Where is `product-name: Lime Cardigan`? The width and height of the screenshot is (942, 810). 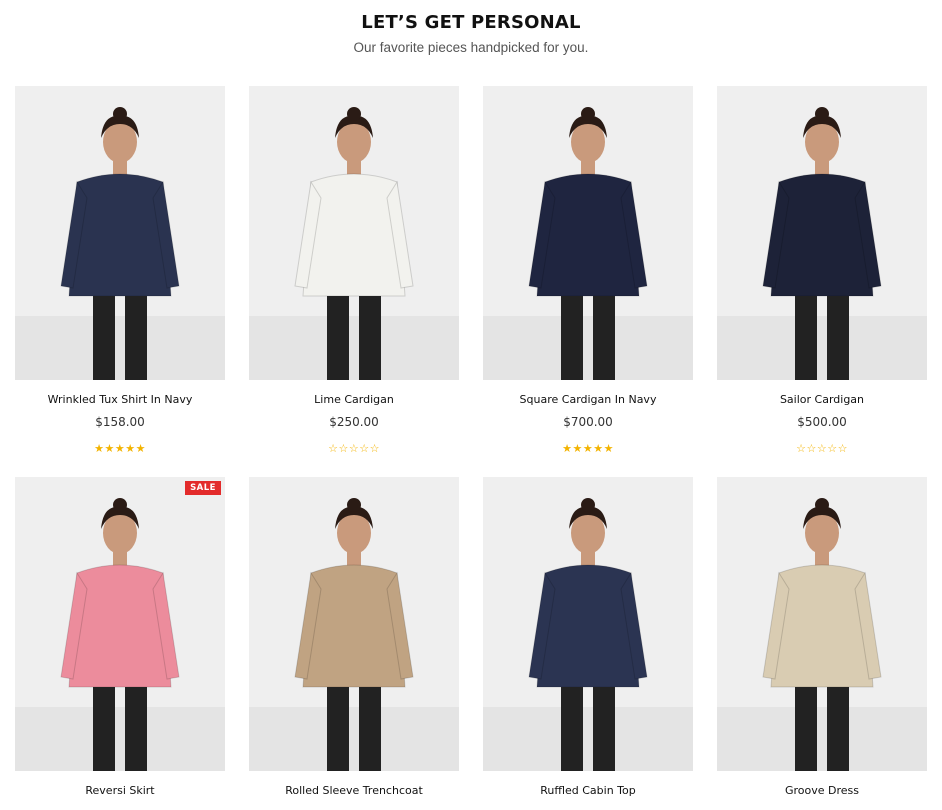 product-name: Lime Cardigan is located at coordinates (354, 399).